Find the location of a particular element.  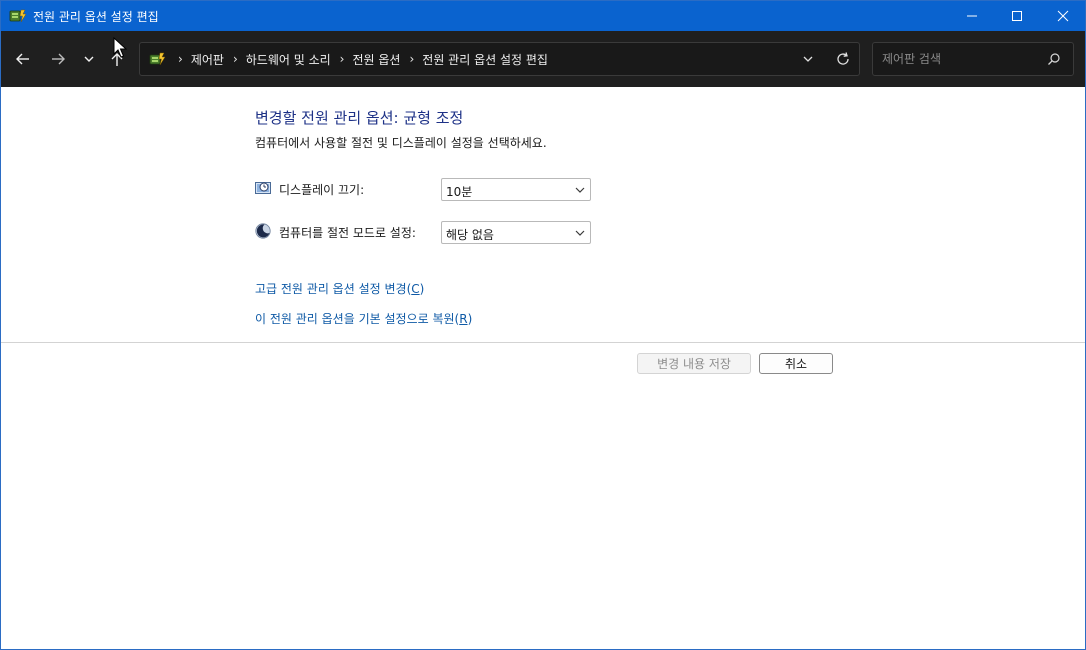

breadcrumb-control-panel: 제어판 is located at coordinates (207, 59).